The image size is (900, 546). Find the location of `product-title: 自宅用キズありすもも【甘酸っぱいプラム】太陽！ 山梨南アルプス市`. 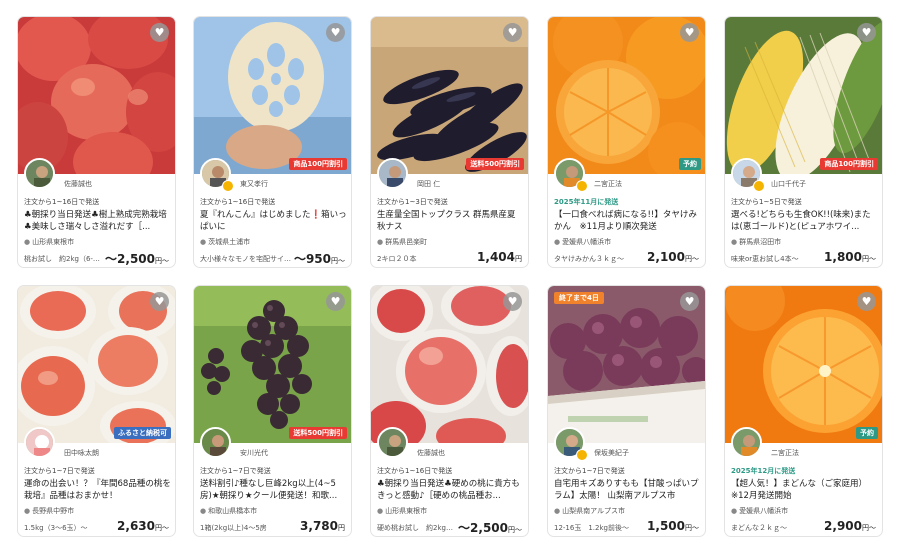

product-title: 自宅用キズありすもも【甘酸っぱいプラム】太陽！ 山梨南アルプス市 is located at coordinates (627, 490).